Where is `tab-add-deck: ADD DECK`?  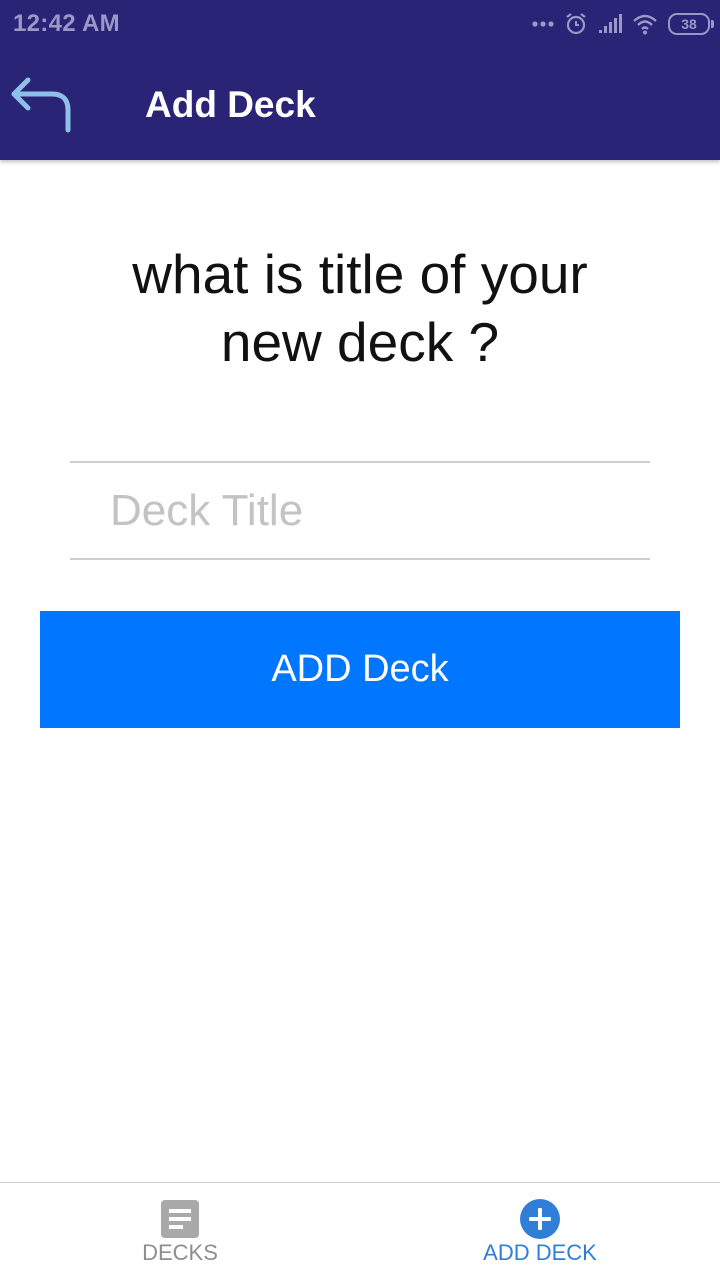
tab-add-deck: ADD DECK is located at coordinates (540, 1231).